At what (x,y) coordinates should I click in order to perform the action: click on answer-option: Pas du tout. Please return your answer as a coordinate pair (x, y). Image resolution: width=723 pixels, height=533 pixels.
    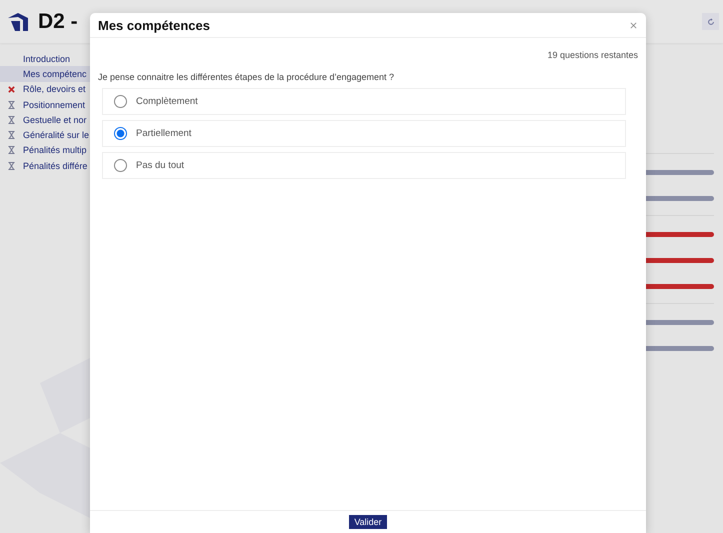
    Looking at the image, I should click on (364, 165).